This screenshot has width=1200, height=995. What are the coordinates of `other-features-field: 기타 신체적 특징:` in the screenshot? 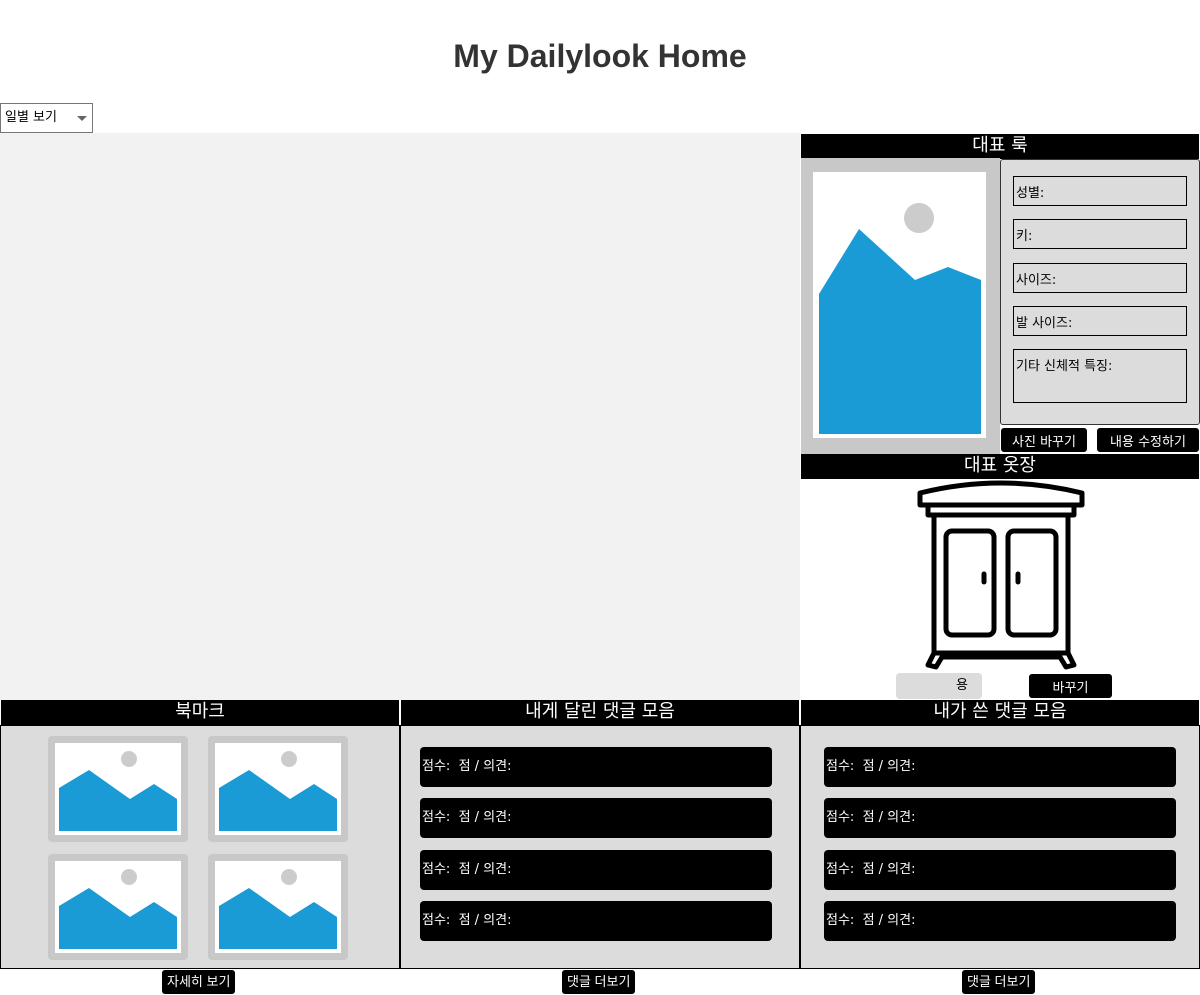 It's located at (1100, 376).